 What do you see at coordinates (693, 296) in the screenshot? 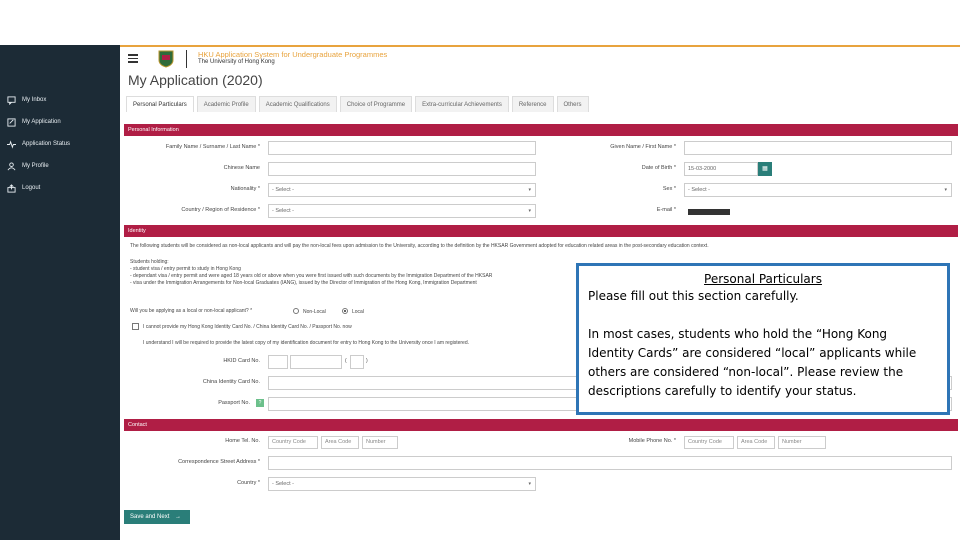
I see `callout-line: Please fill out this section carefully.` at bounding box center [693, 296].